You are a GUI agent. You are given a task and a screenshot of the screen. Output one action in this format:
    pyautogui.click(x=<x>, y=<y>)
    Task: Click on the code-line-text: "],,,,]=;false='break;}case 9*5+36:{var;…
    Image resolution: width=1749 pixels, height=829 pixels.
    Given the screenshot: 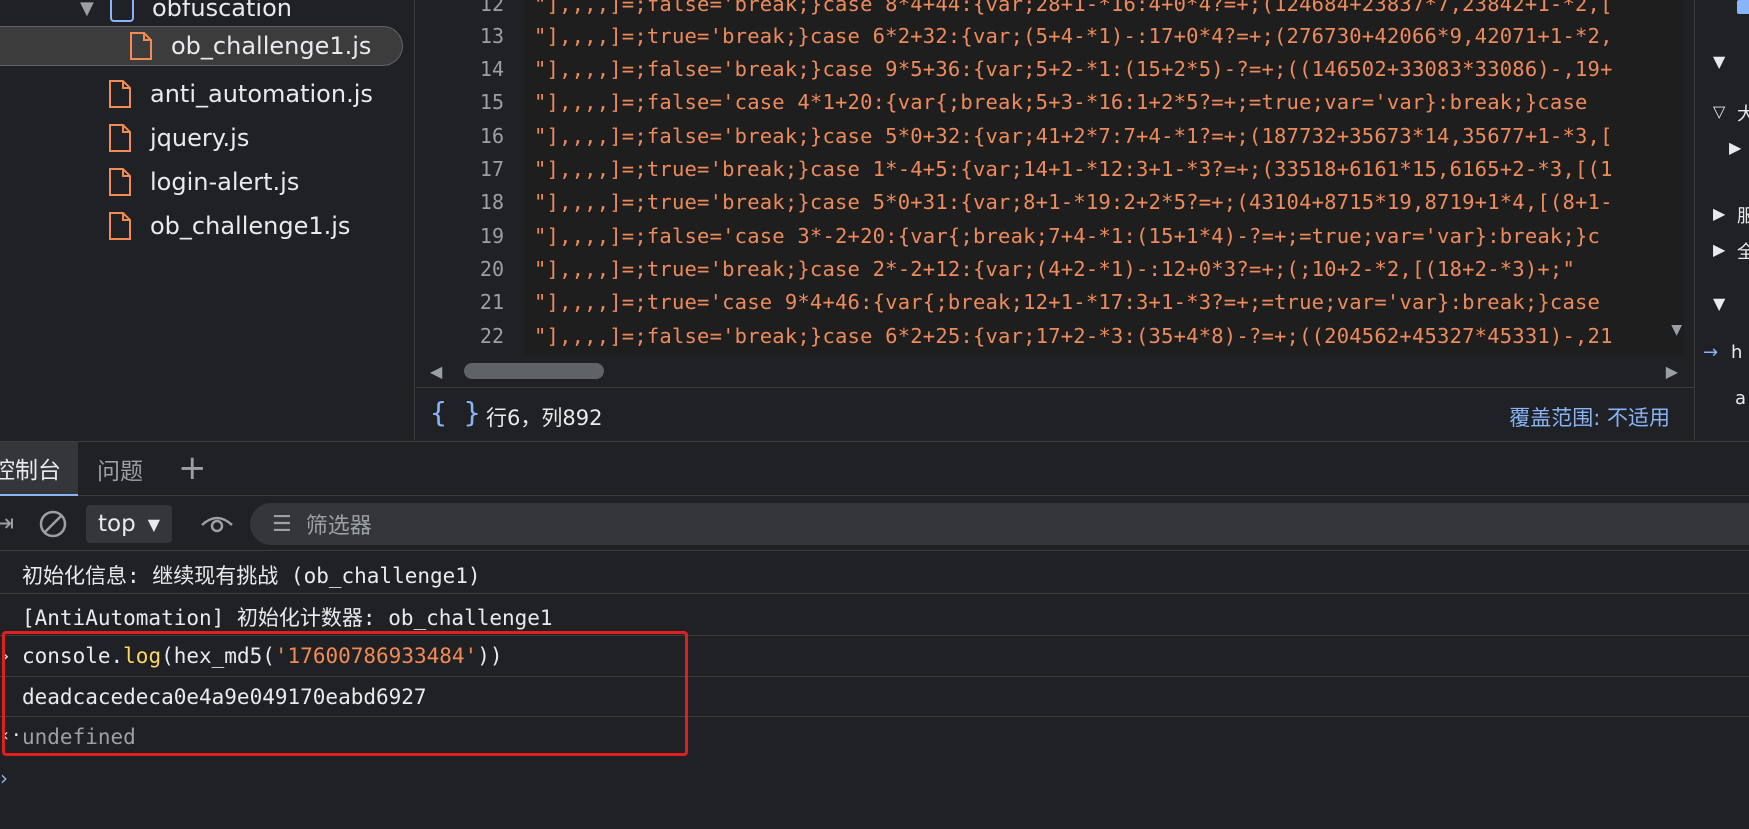 What is the action you would take?
    pyautogui.click(x=1073, y=69)
    